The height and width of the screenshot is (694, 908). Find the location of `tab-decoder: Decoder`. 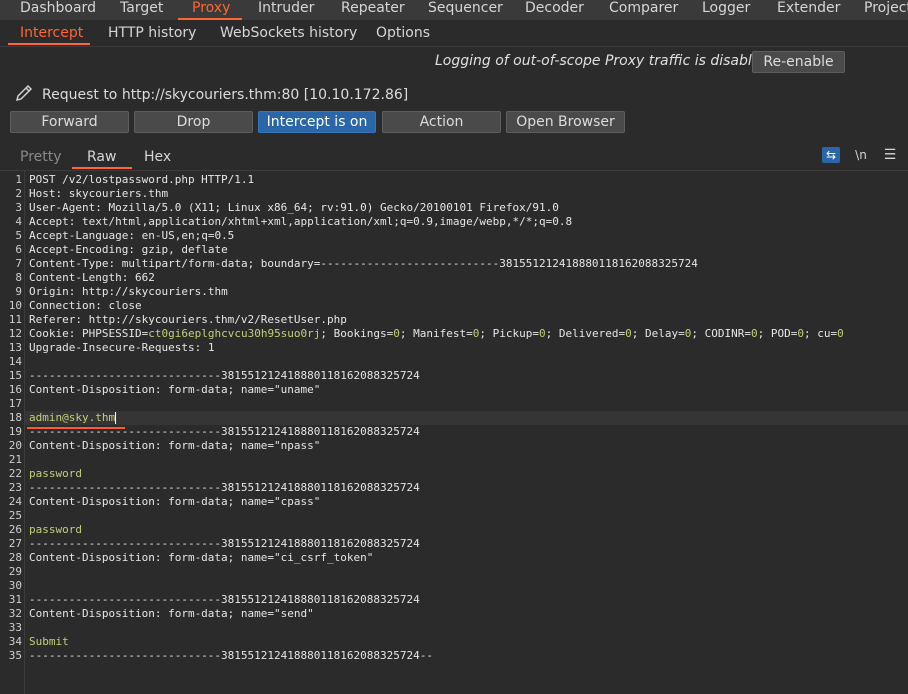

tab-decoder: Decoder is located at coordinates (554, 10).